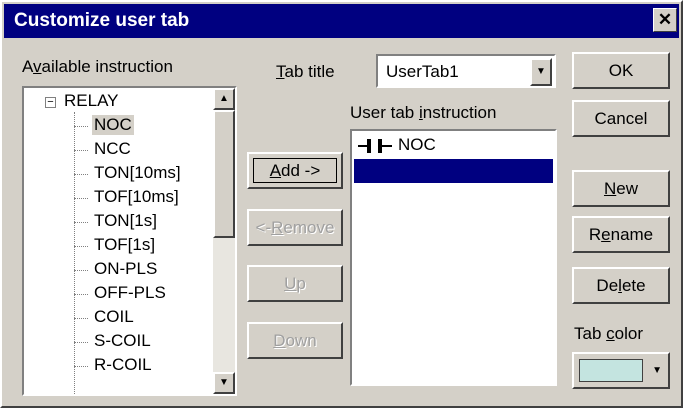  Describe the element at coordinates (113, 125) in the screenshot. I see `tree-item: NOC` at that location.